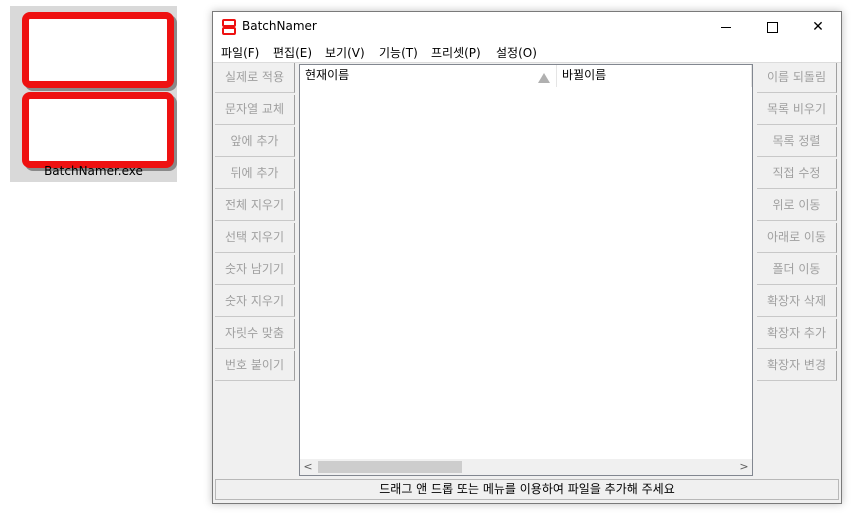 The width and height of the screenshot is (863, 521). What do you see at coordinates (654, 76) in the screenshot?
I see `column-header-new-name: 바뀔이름` at bounding box center [654, 76].